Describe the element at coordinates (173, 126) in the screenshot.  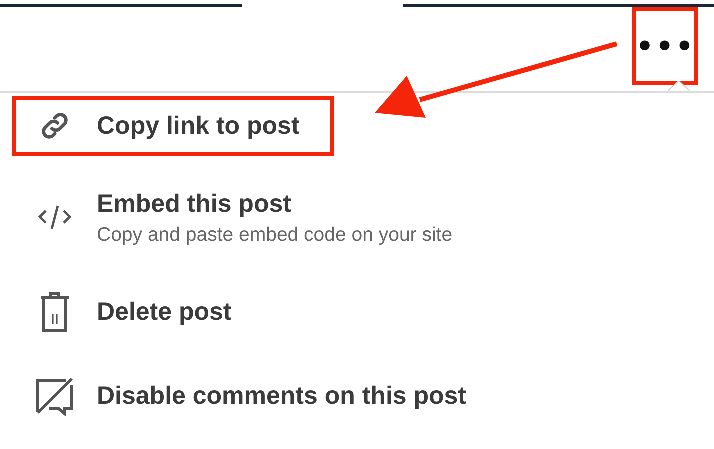
I see `menu-item: Copy link to post` at that location.